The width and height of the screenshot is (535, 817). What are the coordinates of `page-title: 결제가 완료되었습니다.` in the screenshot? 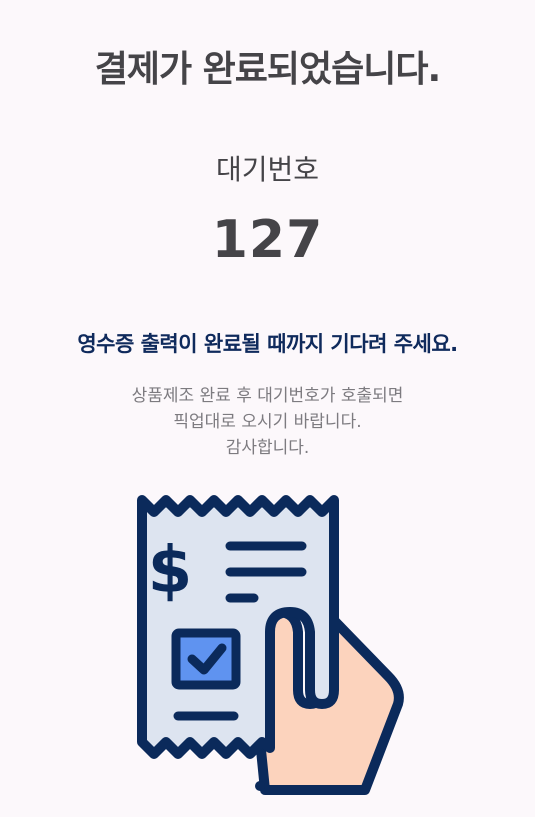 It's located at (267, 69).